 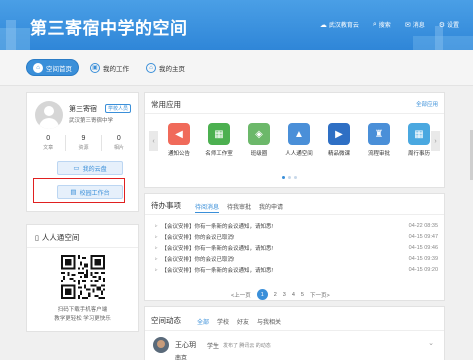 What do you see at coordinates (259, 134) in the screenshot?
I see `class-circle-icon: ◈` at bounding box center [259, 134].